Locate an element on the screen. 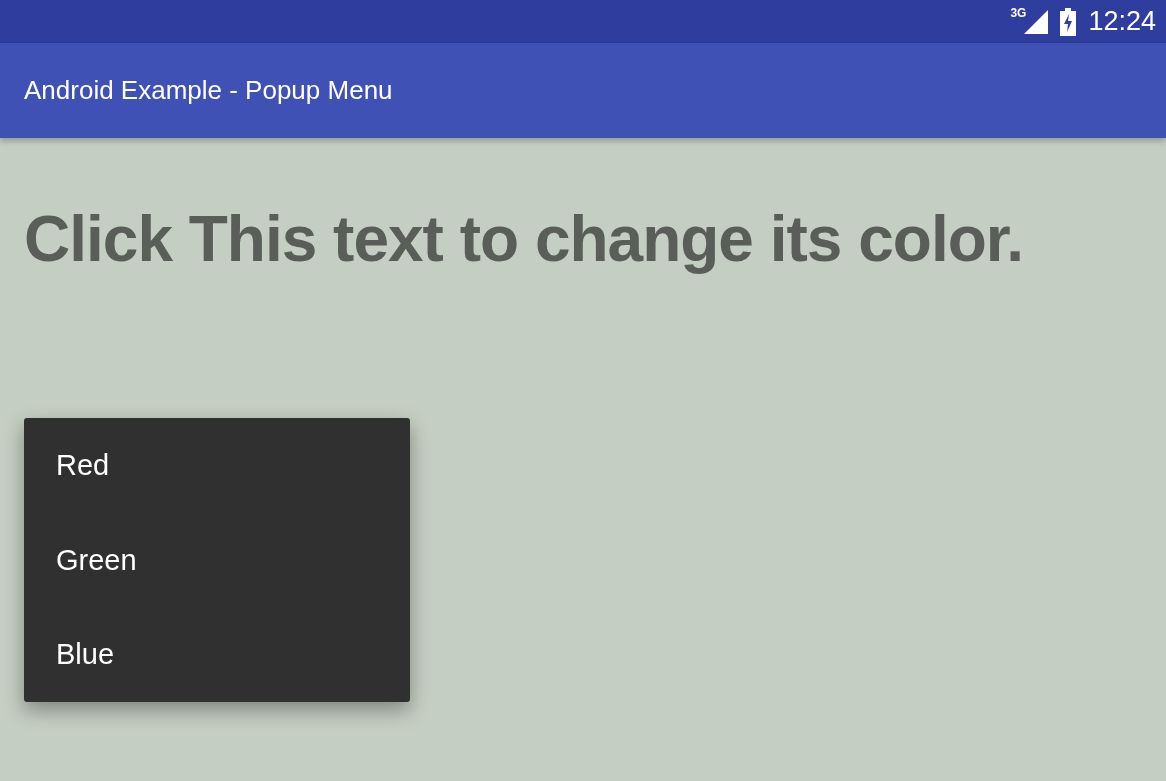  app-title: Android Example - Popup Menu is located at coordinates (208, 90).